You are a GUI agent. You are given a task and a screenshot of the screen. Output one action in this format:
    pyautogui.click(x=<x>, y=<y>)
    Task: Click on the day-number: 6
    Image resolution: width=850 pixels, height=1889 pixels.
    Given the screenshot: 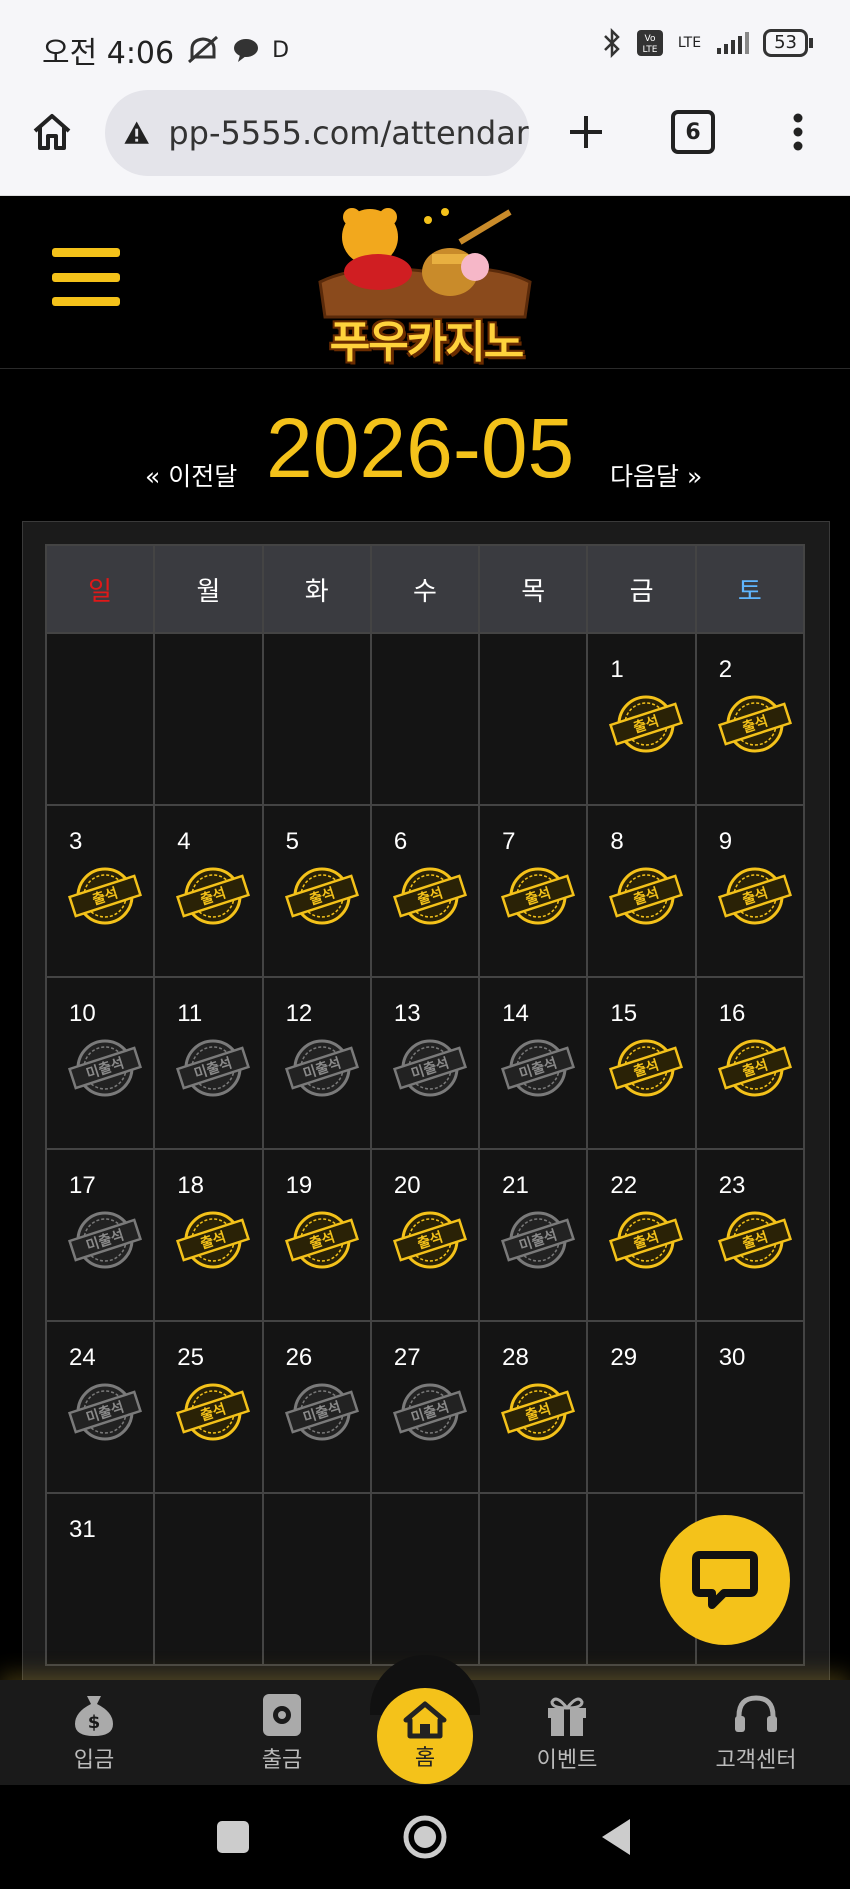 What is the action you would take?
    pyautogui.click(x=400, y=841)
    